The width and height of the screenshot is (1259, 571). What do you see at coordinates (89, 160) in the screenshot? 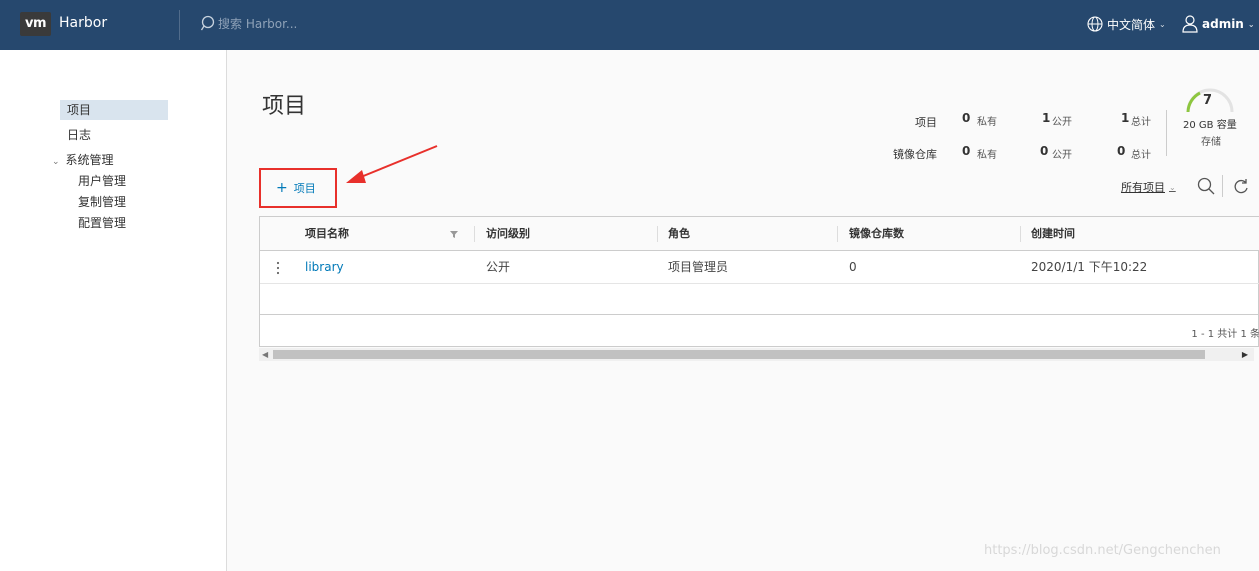
I see `sidebar-item-label: 系统管理` at bounding box center [89, 160].